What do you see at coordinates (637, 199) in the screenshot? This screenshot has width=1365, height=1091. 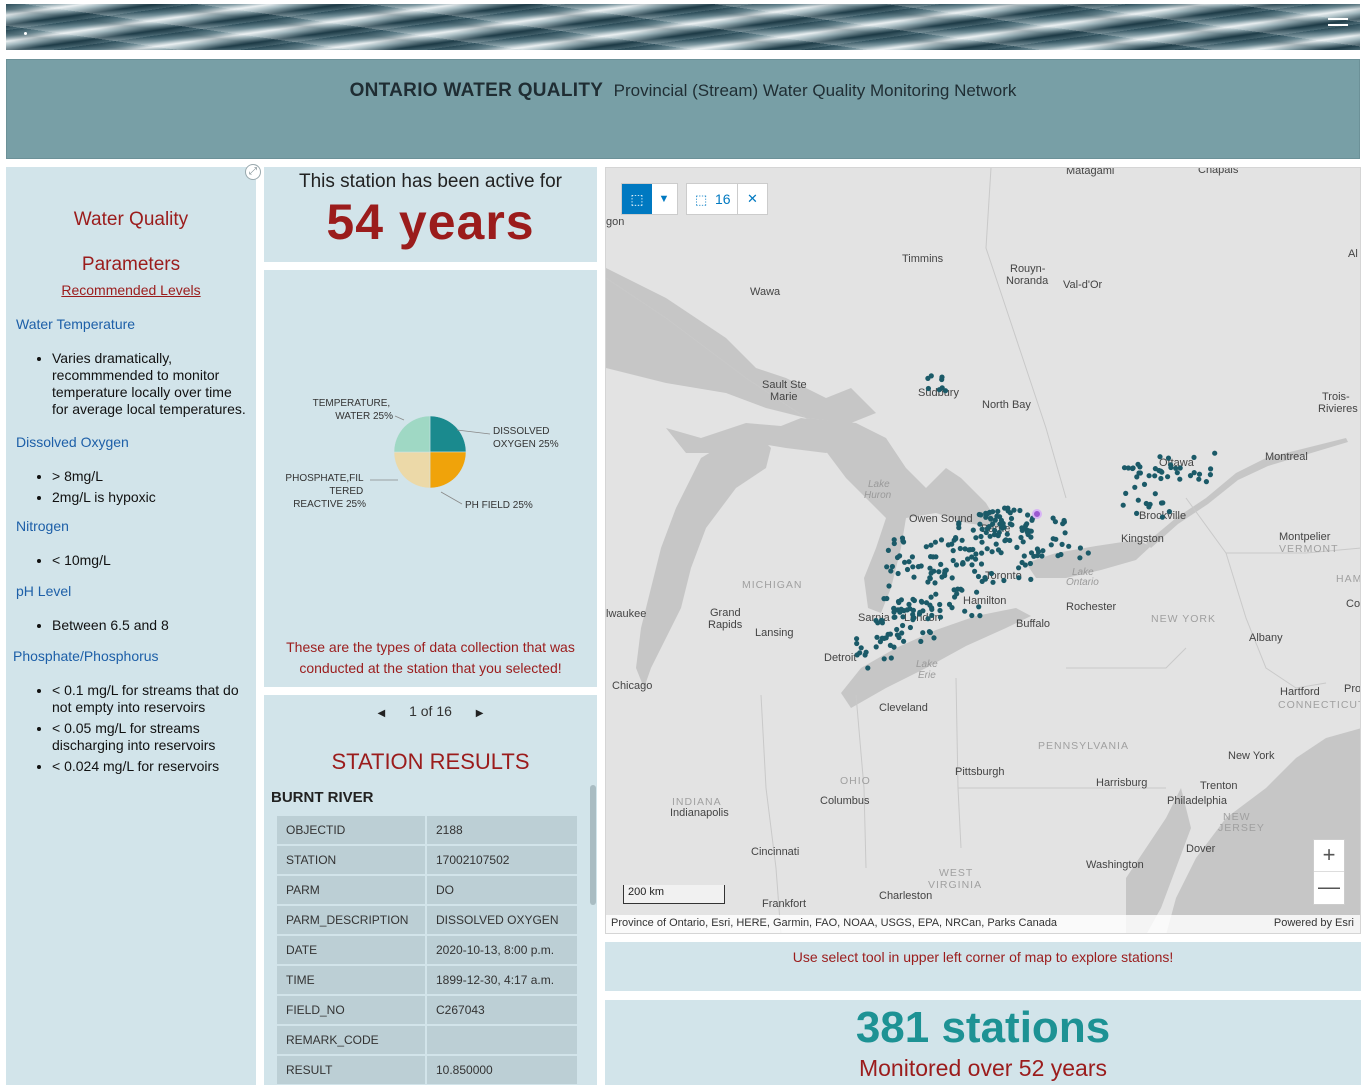 I see `select-rectangle-icon: ⬚` at bounding box center [637, 199].